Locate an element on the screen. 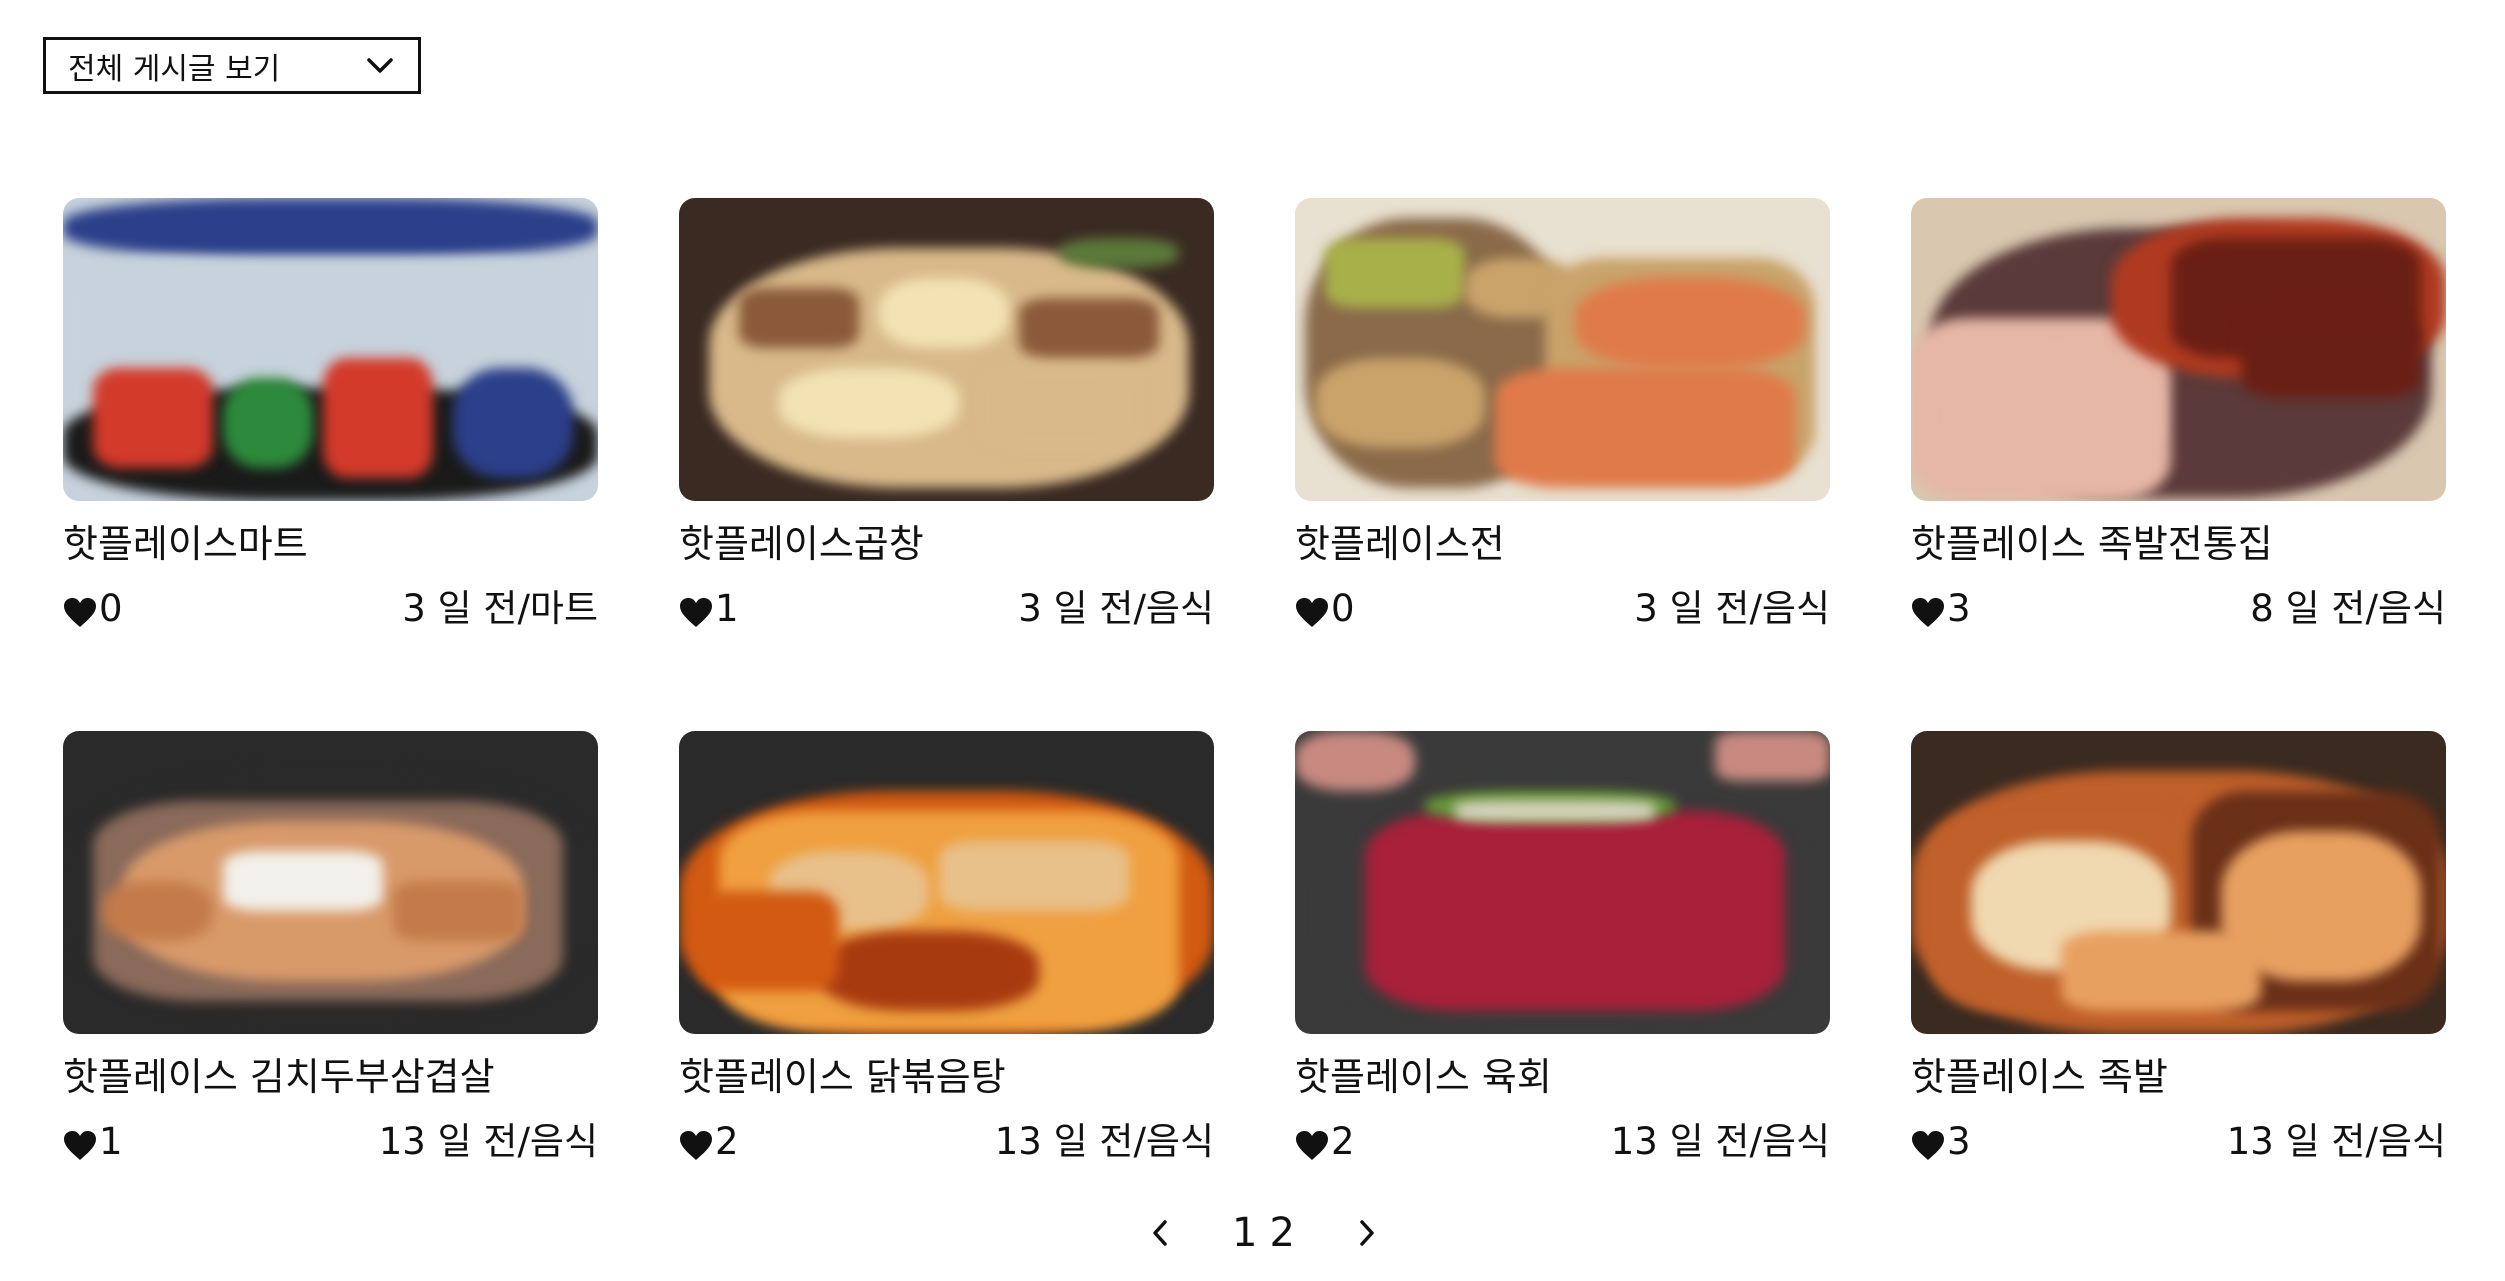 This screenshot has width=2505, height=1281. post-meta: 3 13 일 전/음식 is located at coordinates (2178, 1142).